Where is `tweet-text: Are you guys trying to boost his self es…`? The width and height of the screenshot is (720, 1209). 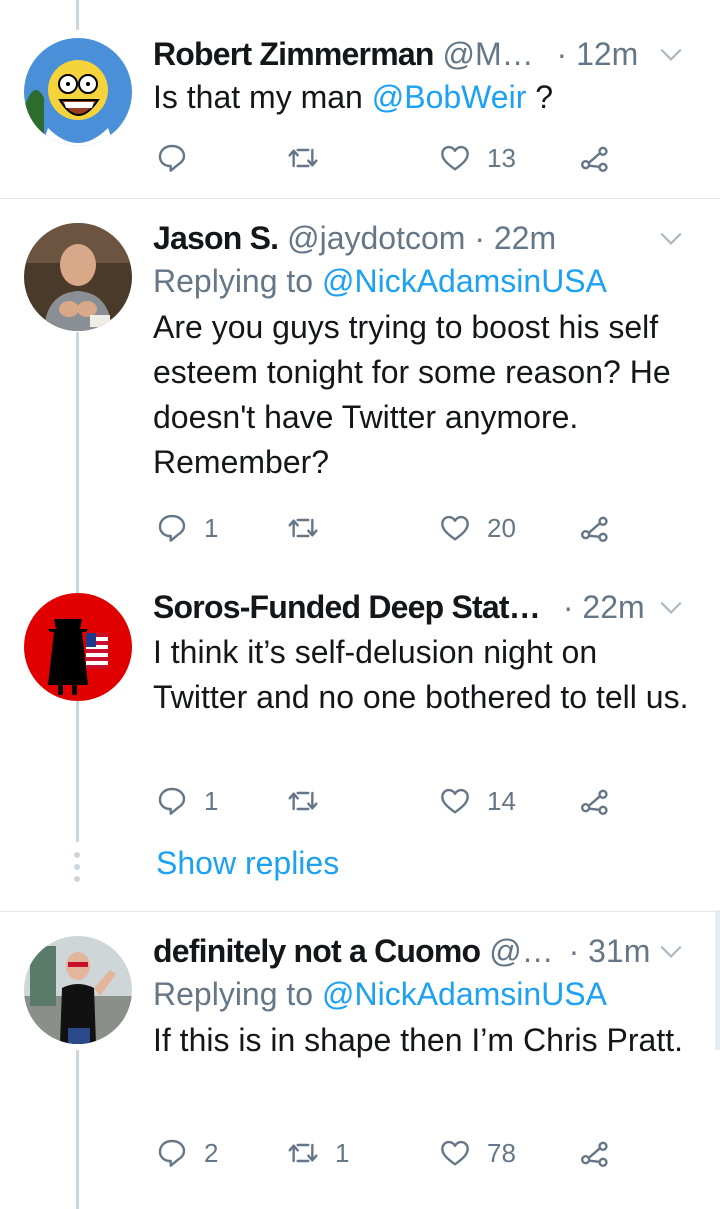 tweet-text: Are you guys trying to boost his self es… is located at coordinates (412, 394).